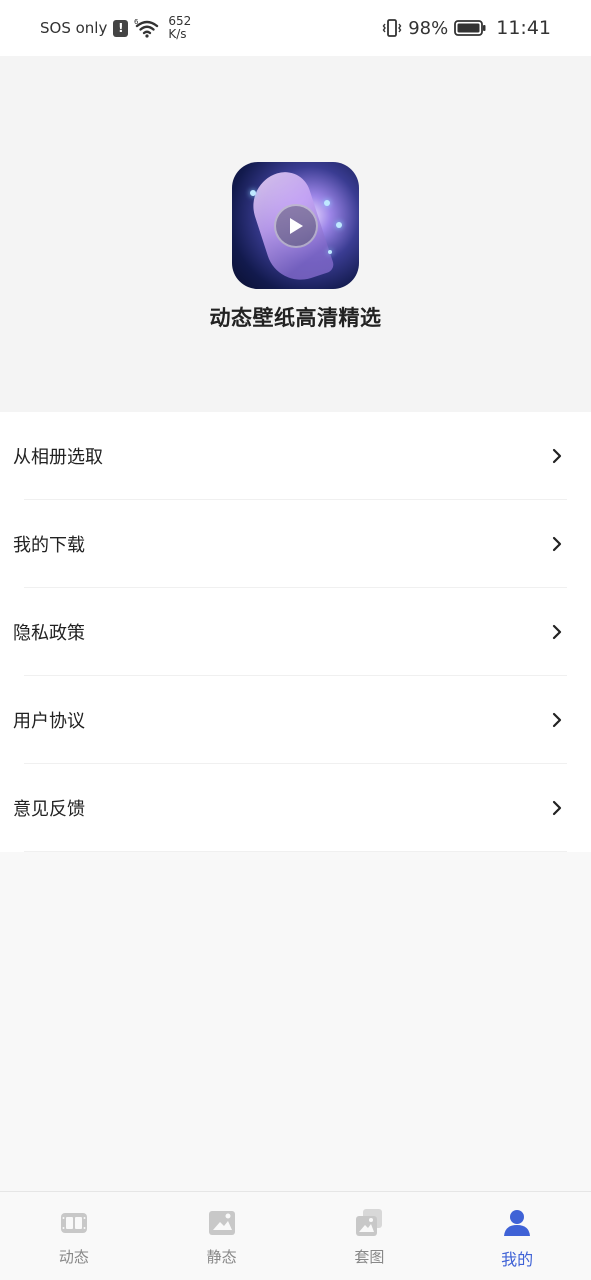 This screenshot has width=591, height=1280. I want to click on tab-label: 动态, so click(73, 1257).